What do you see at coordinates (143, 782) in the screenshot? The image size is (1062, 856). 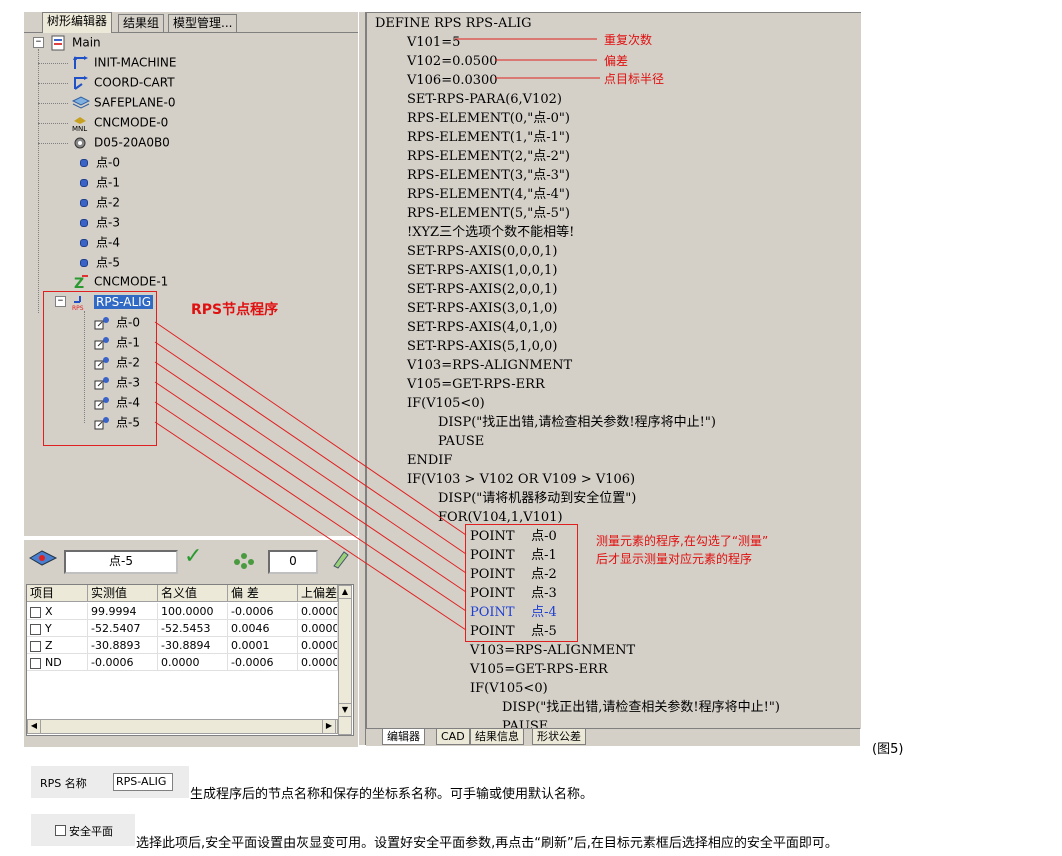 I see `rps-name-input: RPS-ALIG` at bounding box center [143, 782].